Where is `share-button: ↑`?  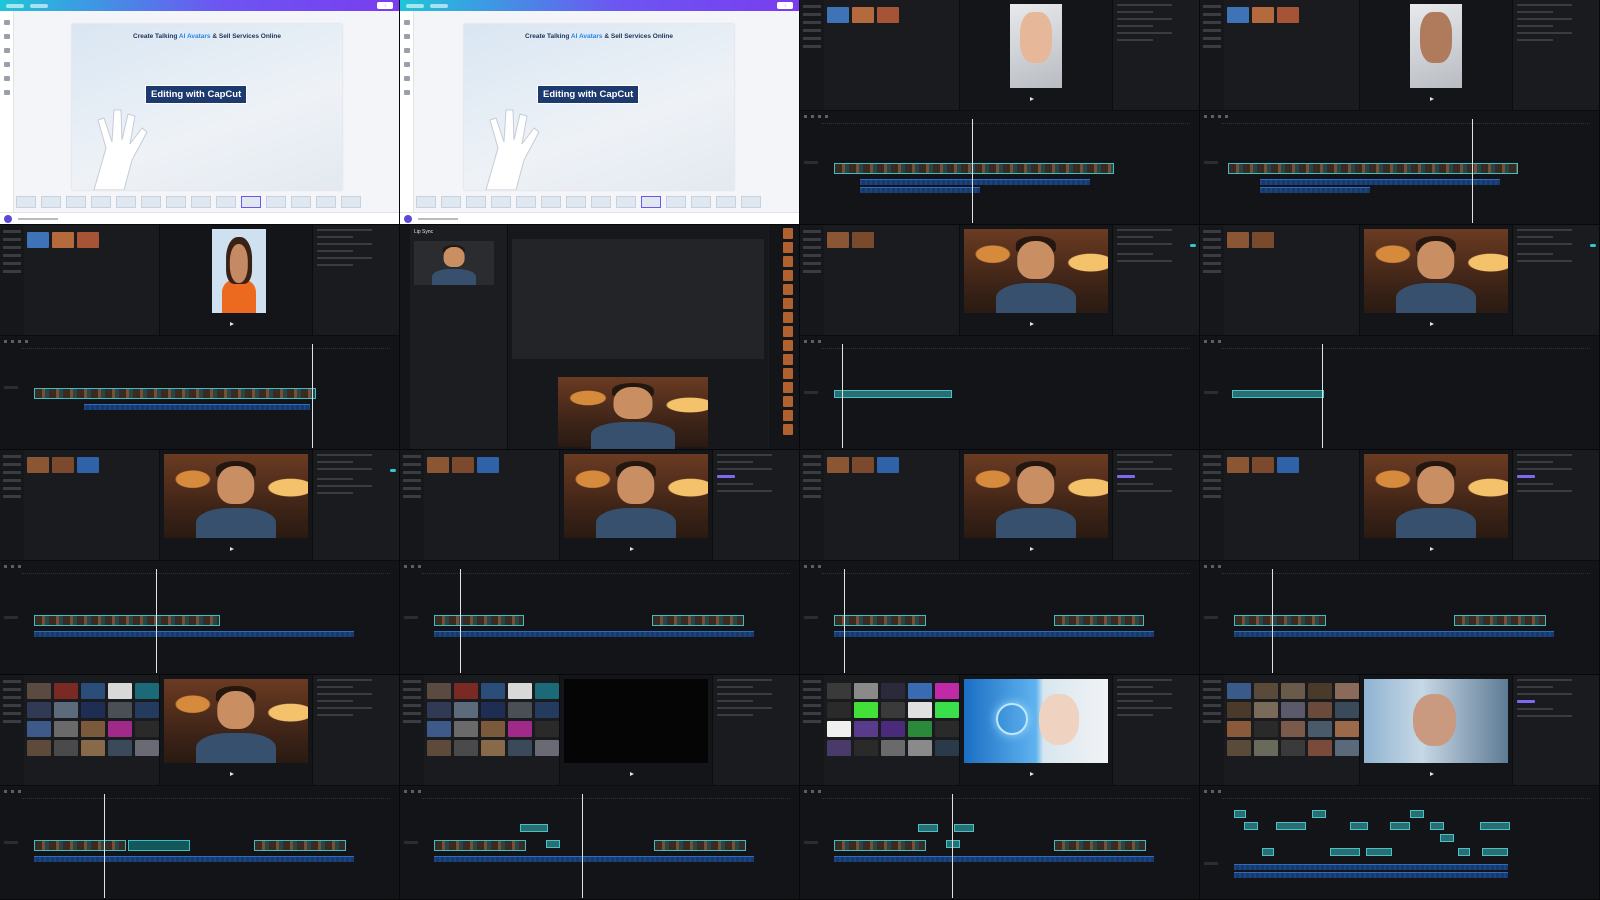 share-button: ↑ is located at coordinates (785, 5).